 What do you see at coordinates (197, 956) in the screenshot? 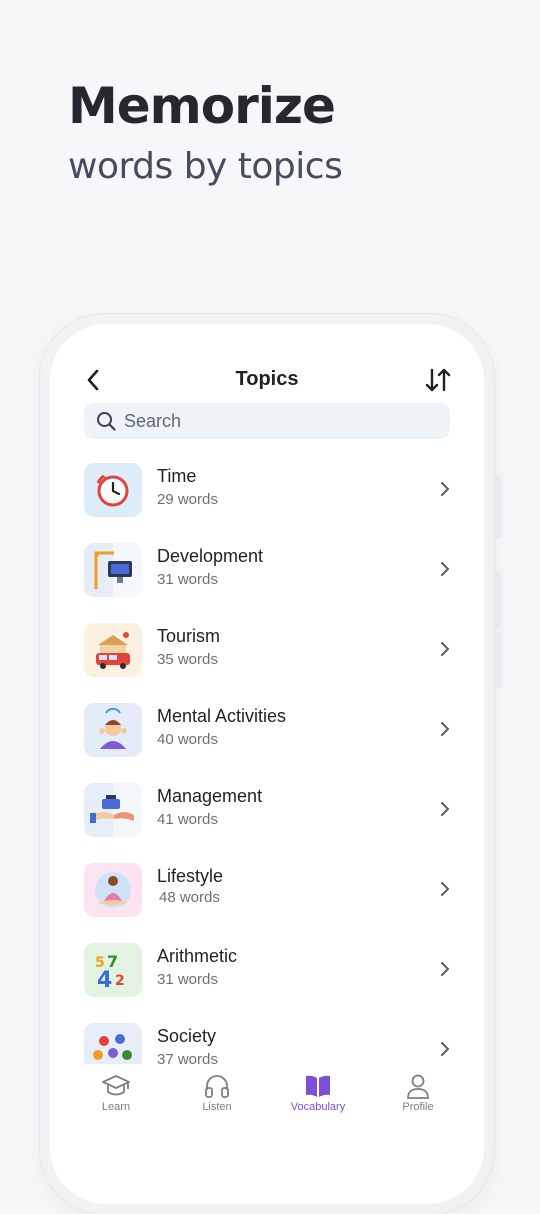
I see `topic-name: Arithmetic` at bounding box center [197, 956].